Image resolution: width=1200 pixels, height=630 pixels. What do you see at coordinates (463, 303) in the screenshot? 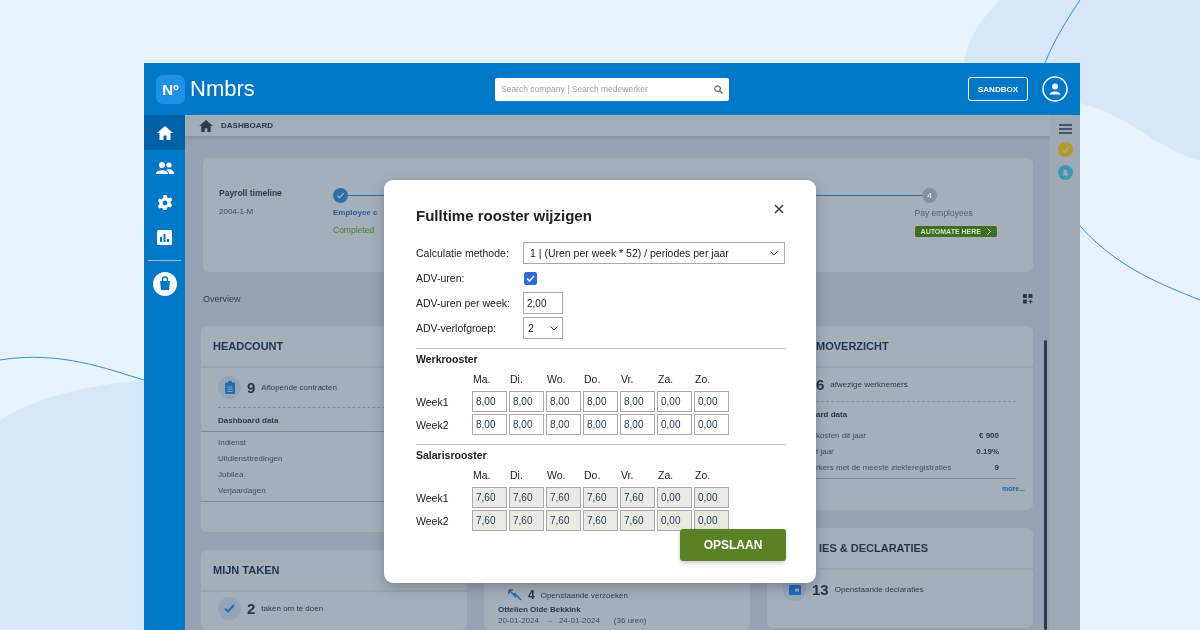
I see `field-label: ADV-uren per week:` at bounding box center [463, 303].